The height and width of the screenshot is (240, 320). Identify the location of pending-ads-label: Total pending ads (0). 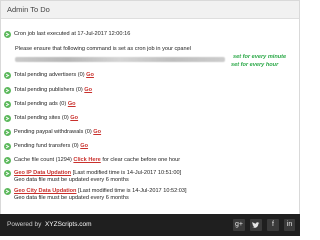
(40, 104).